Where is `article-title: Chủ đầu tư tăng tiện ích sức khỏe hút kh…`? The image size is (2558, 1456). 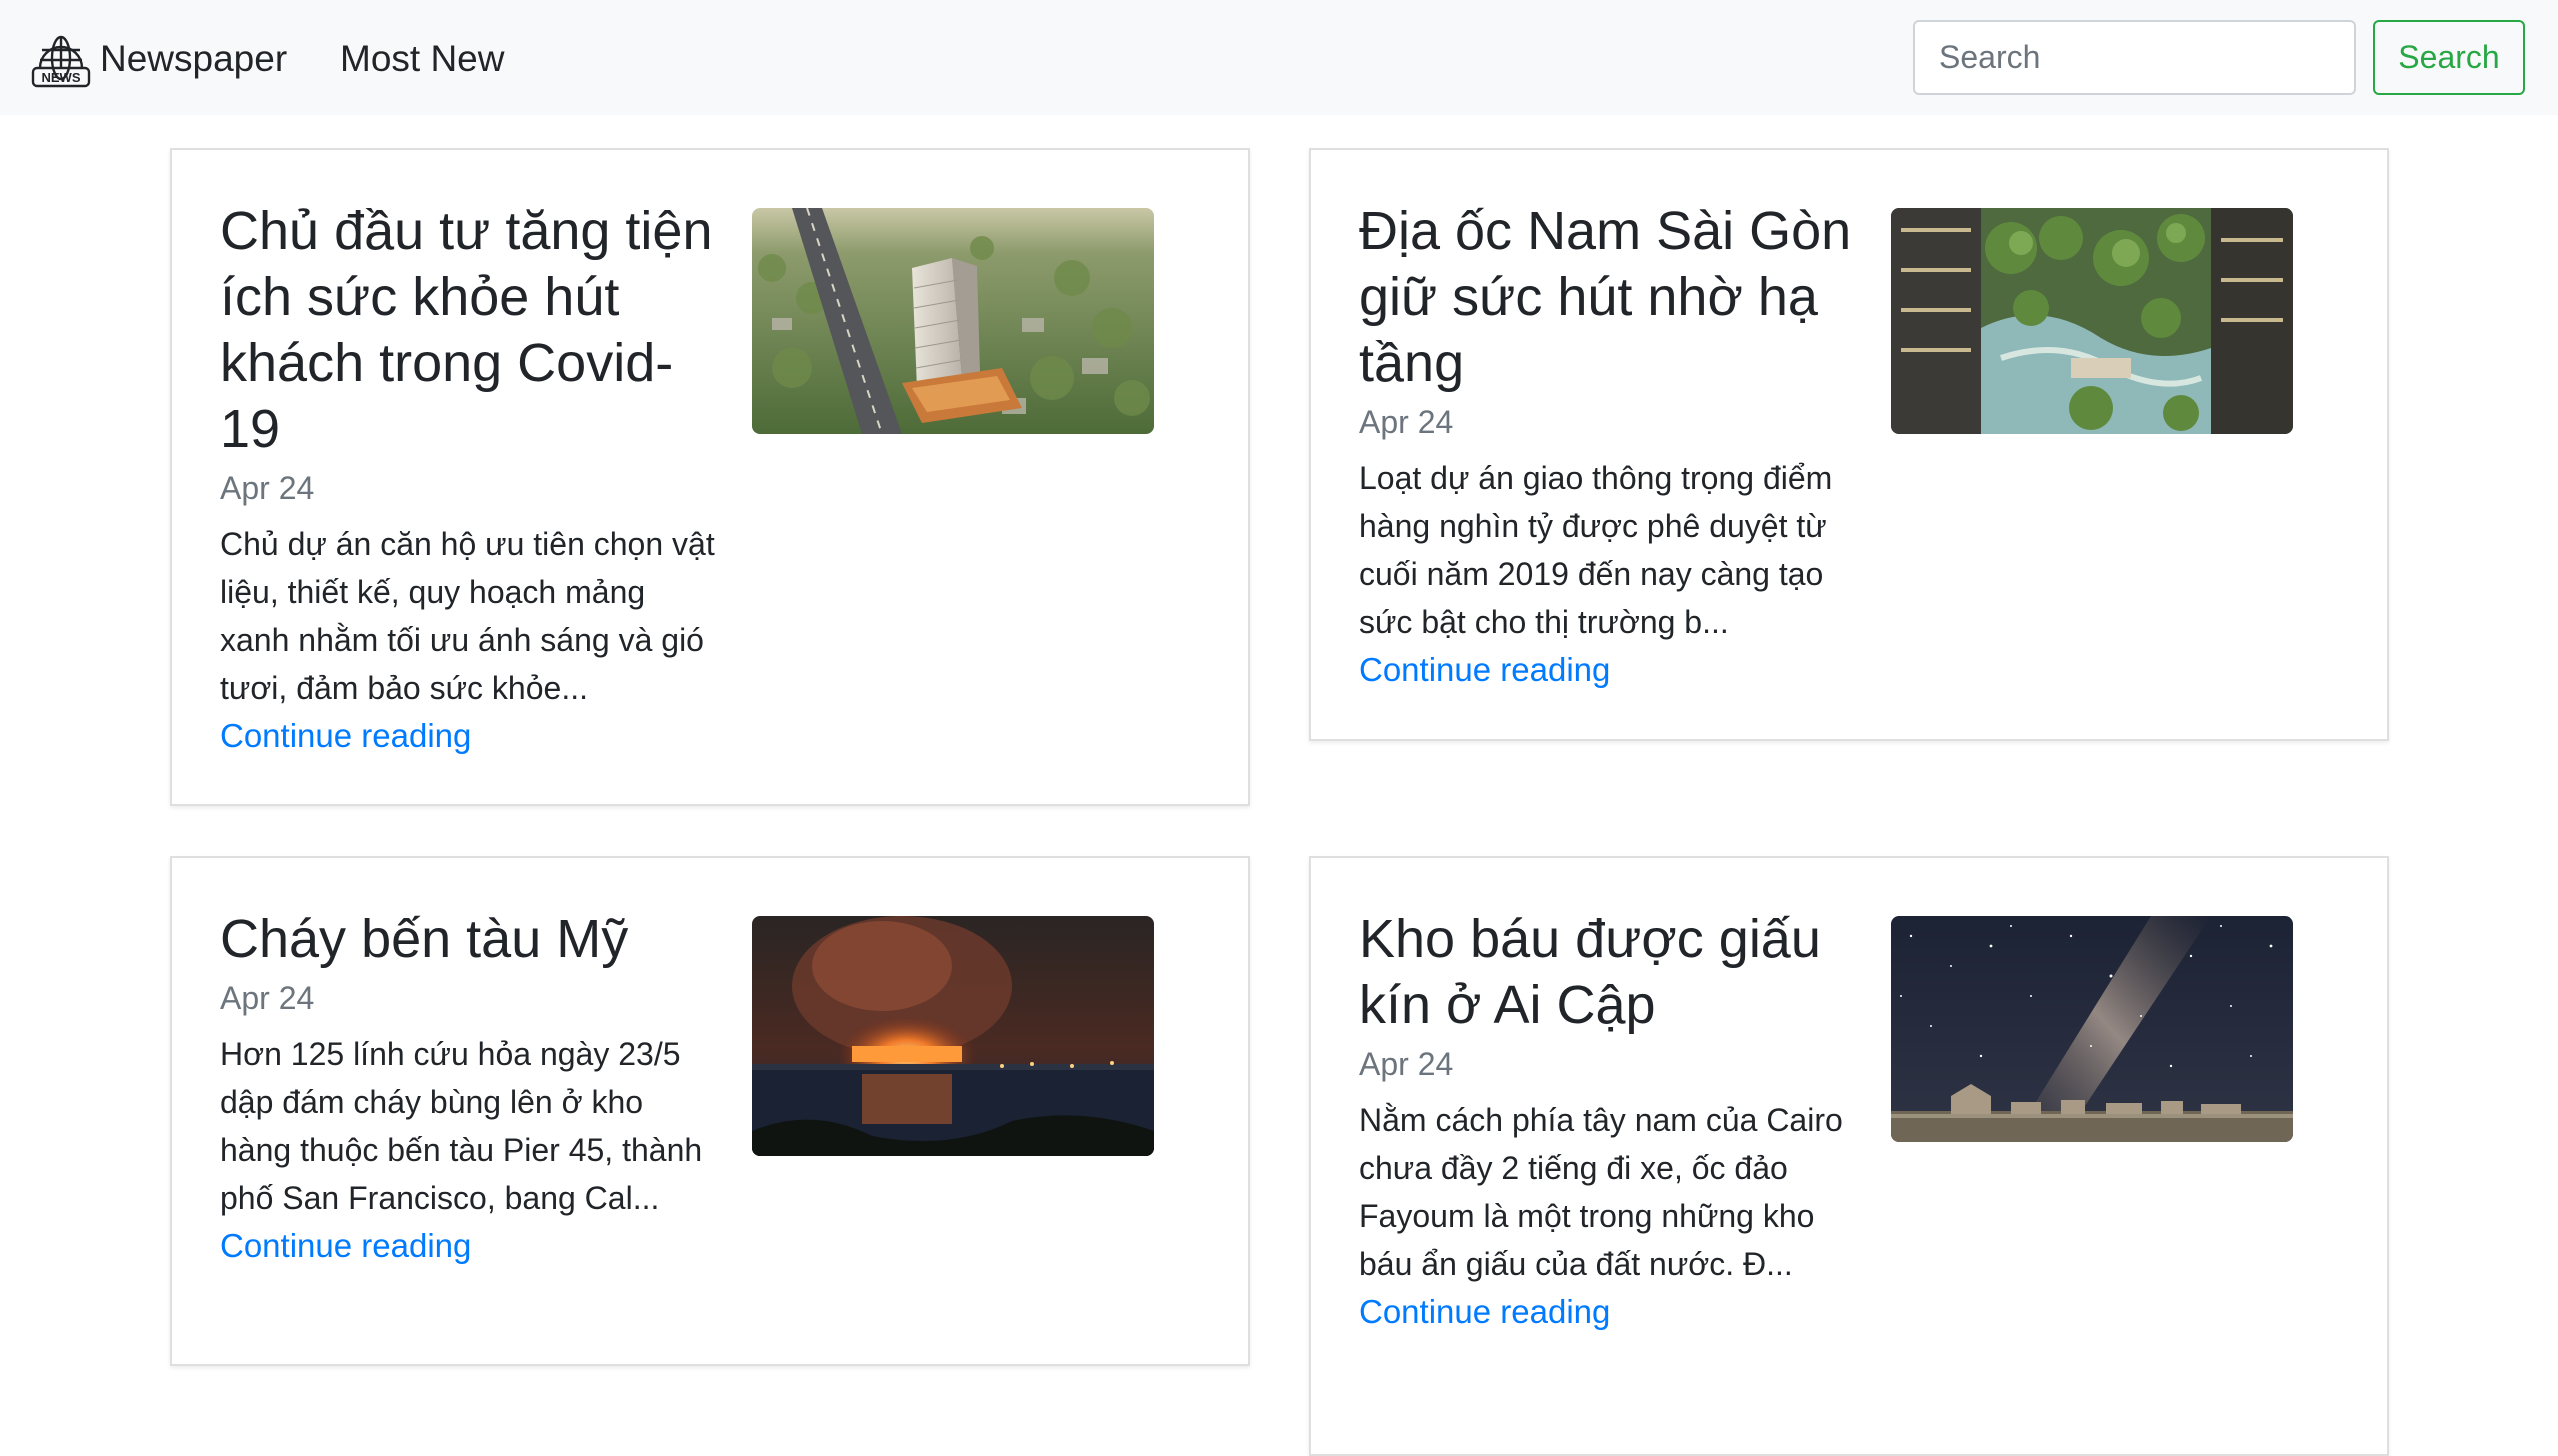
article-title: Chủ đầu tư tăng tiện ích sức khỏe hút kh… is located at coordinates (466, 330).